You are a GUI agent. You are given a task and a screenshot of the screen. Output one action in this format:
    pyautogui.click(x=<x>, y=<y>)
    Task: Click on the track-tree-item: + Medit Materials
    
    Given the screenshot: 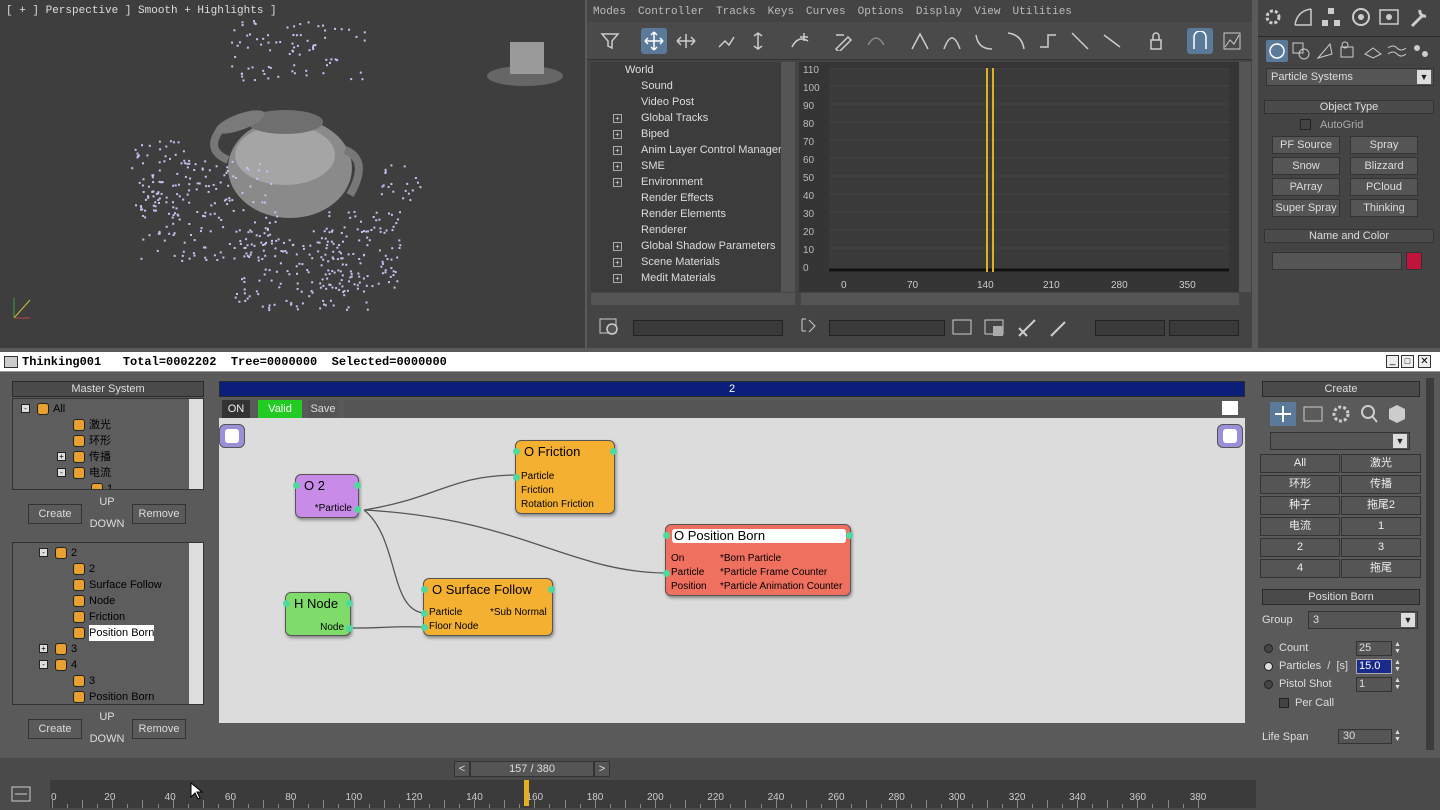 What is the action you would take?
    pyautogui.click(x=686, y=278)
    